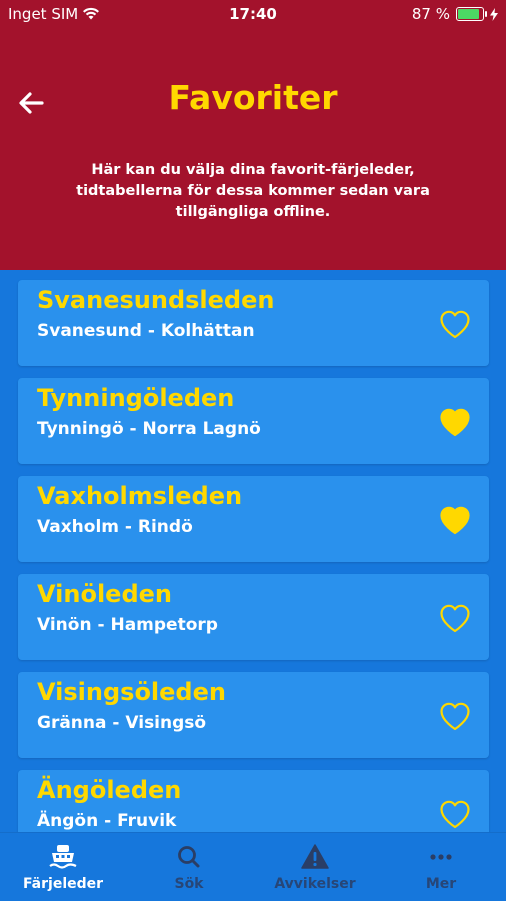 The image size is (506, 901). What do you see at coordinates (441, 857) in the screenshot?
I see `more-icon` at bounding box center [441, 857].